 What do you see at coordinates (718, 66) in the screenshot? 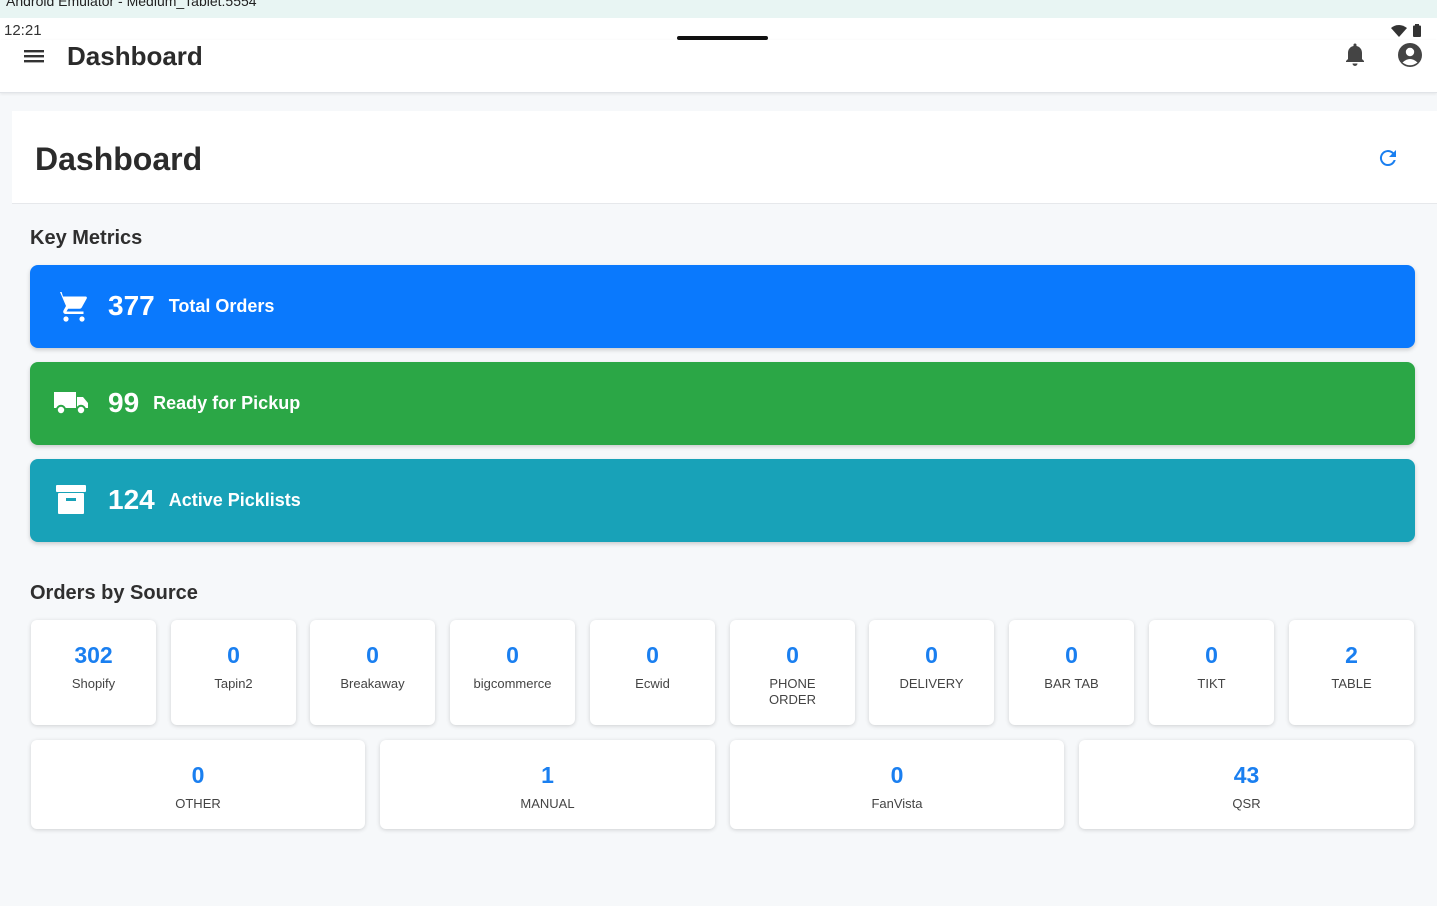
I see `app-bar: Dashboard` at bounding box center [718, 66].